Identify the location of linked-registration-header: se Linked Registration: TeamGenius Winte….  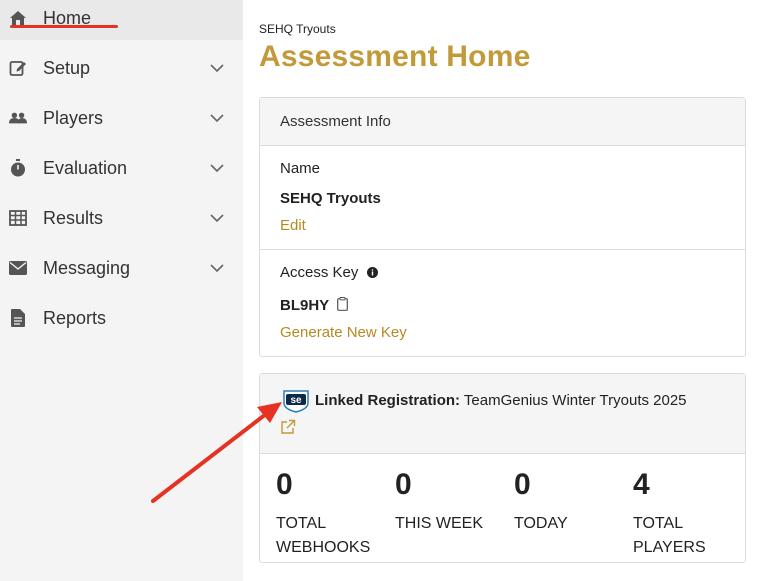
(502, 414).